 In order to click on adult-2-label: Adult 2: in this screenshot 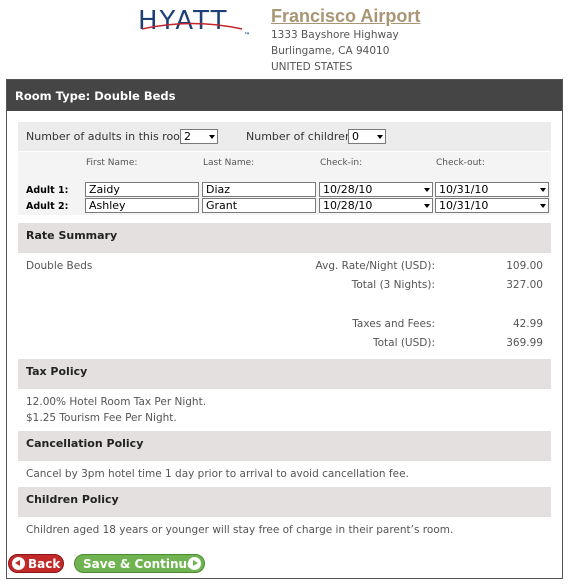, I will do `click(47, 206)`.